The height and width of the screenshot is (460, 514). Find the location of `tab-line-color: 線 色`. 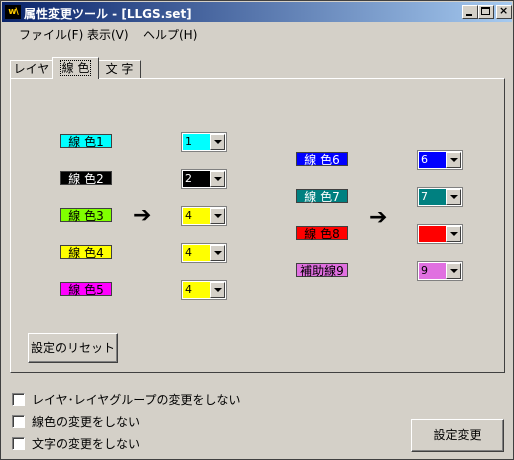

tab-line-color: 線 色 is located at coordinates (75, 68).